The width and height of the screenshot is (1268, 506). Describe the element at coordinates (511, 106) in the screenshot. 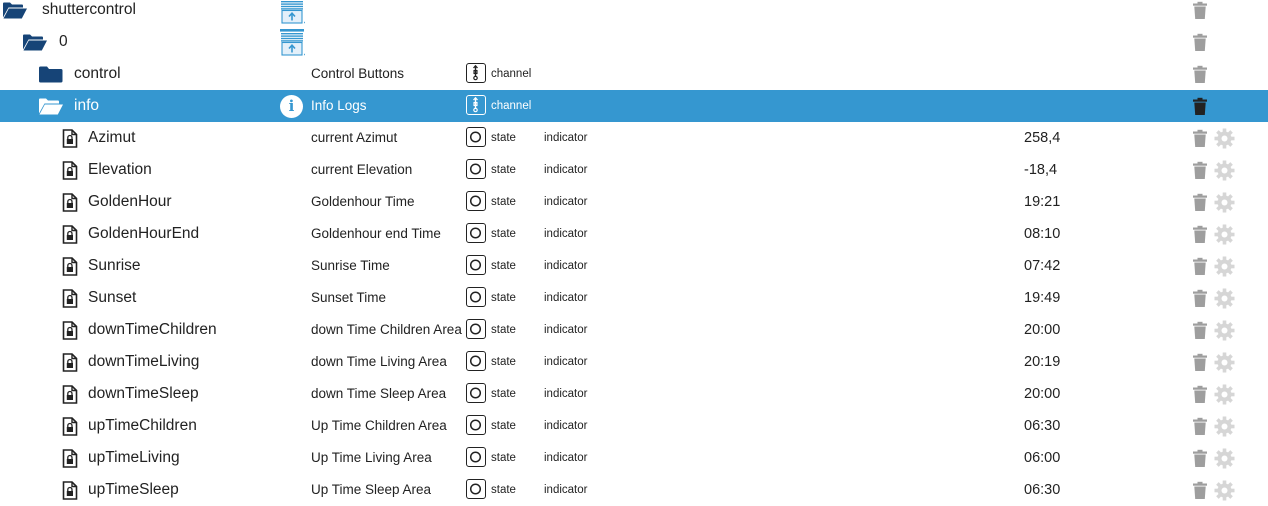

I see `object-type: channel` at that location.